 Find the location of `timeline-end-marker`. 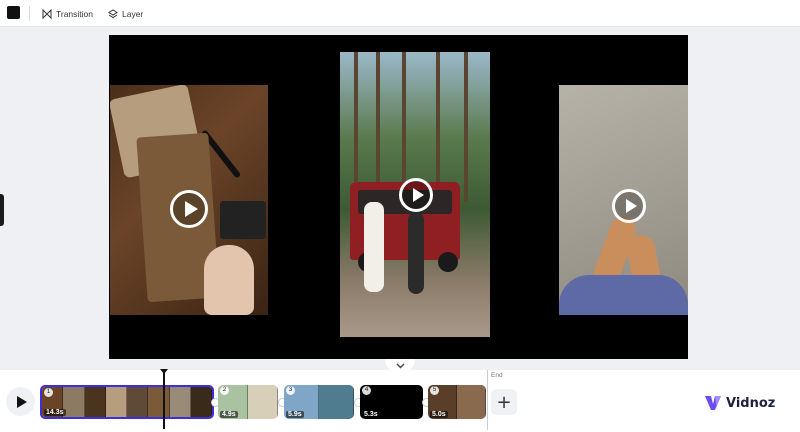

timeline-end-marker is located at coordinates (487, 400).